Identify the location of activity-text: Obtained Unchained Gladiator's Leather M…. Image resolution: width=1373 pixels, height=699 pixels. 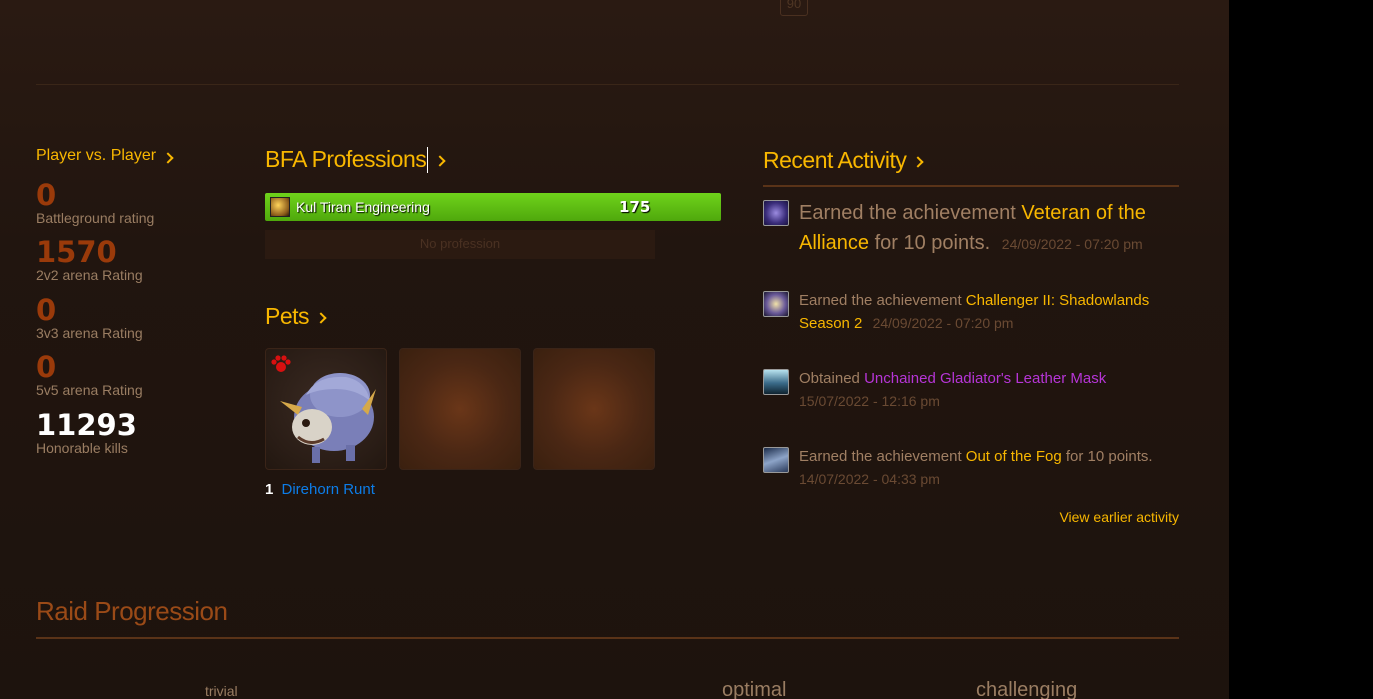
(952, 390).